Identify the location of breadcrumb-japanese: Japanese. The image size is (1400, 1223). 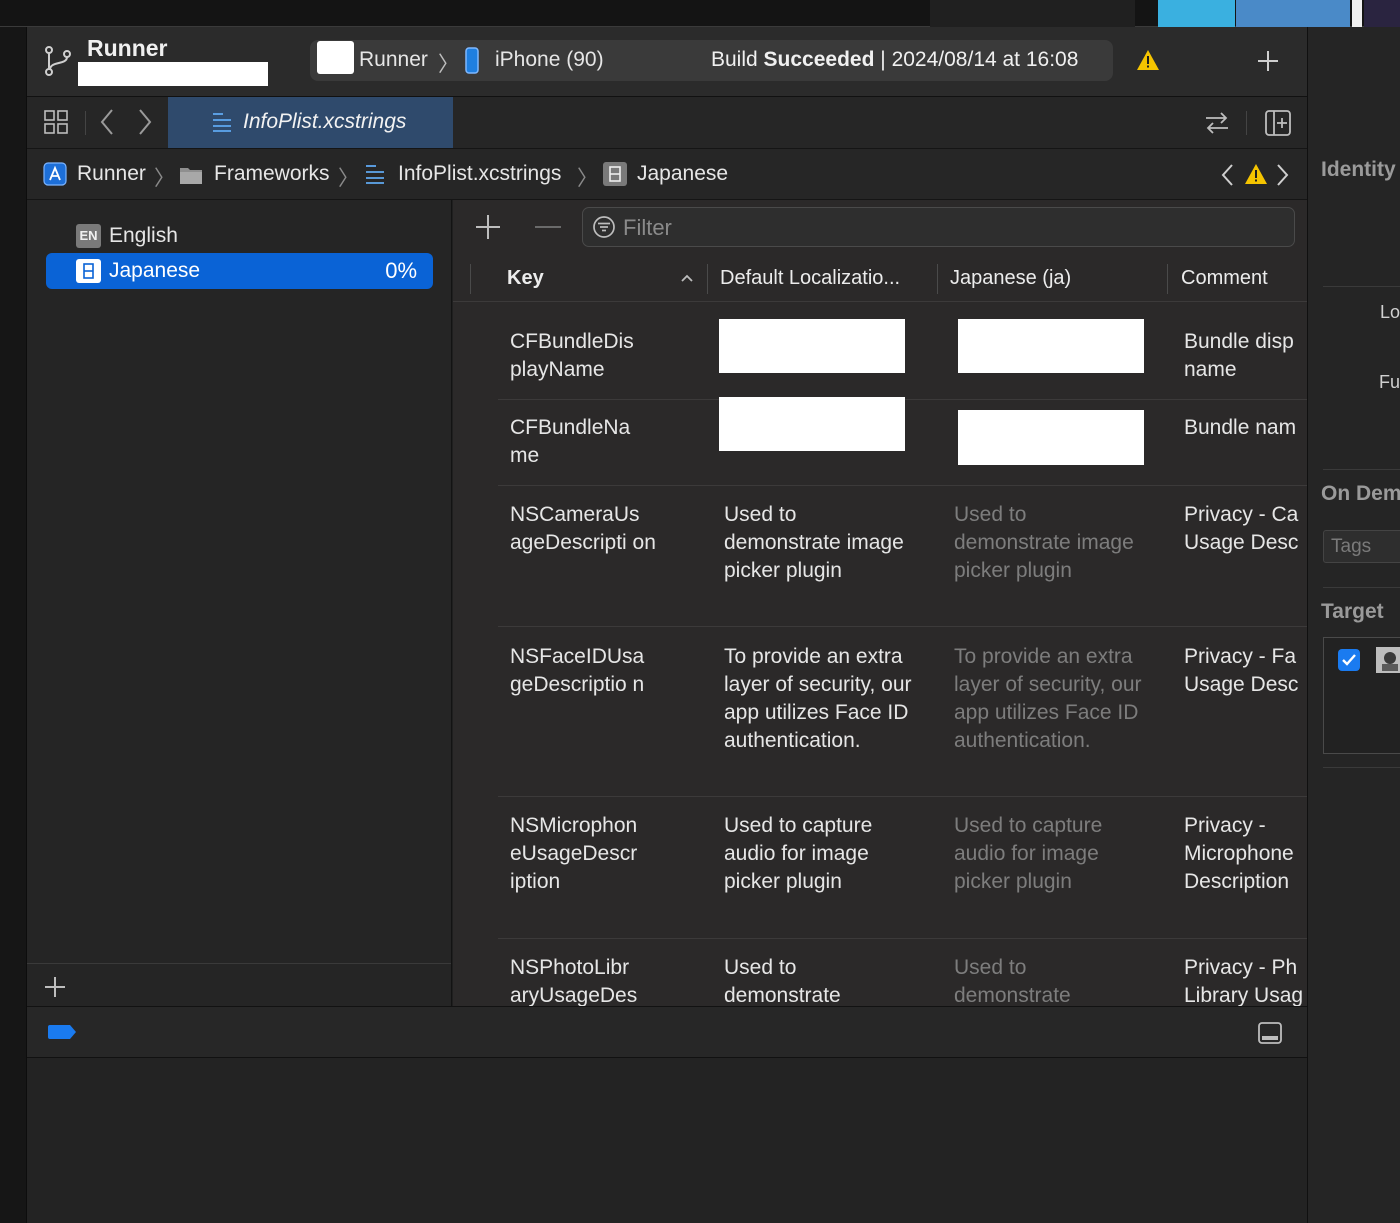
(682, 174).